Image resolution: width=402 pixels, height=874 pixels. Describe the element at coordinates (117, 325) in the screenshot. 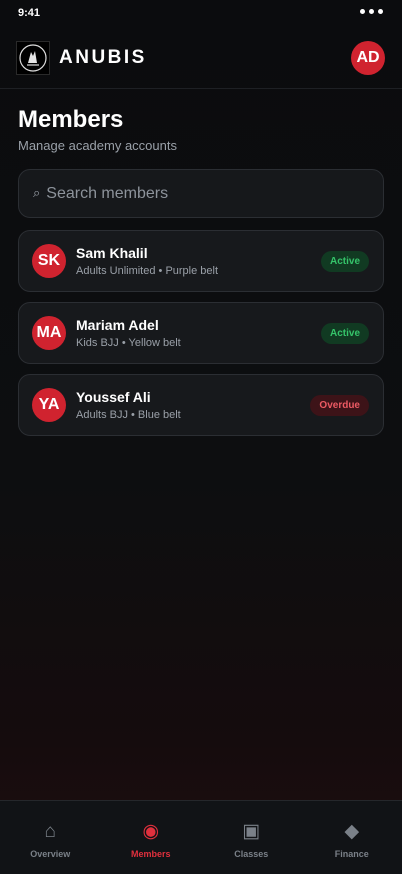

I see `member-name: Mariam Adel` at that location.